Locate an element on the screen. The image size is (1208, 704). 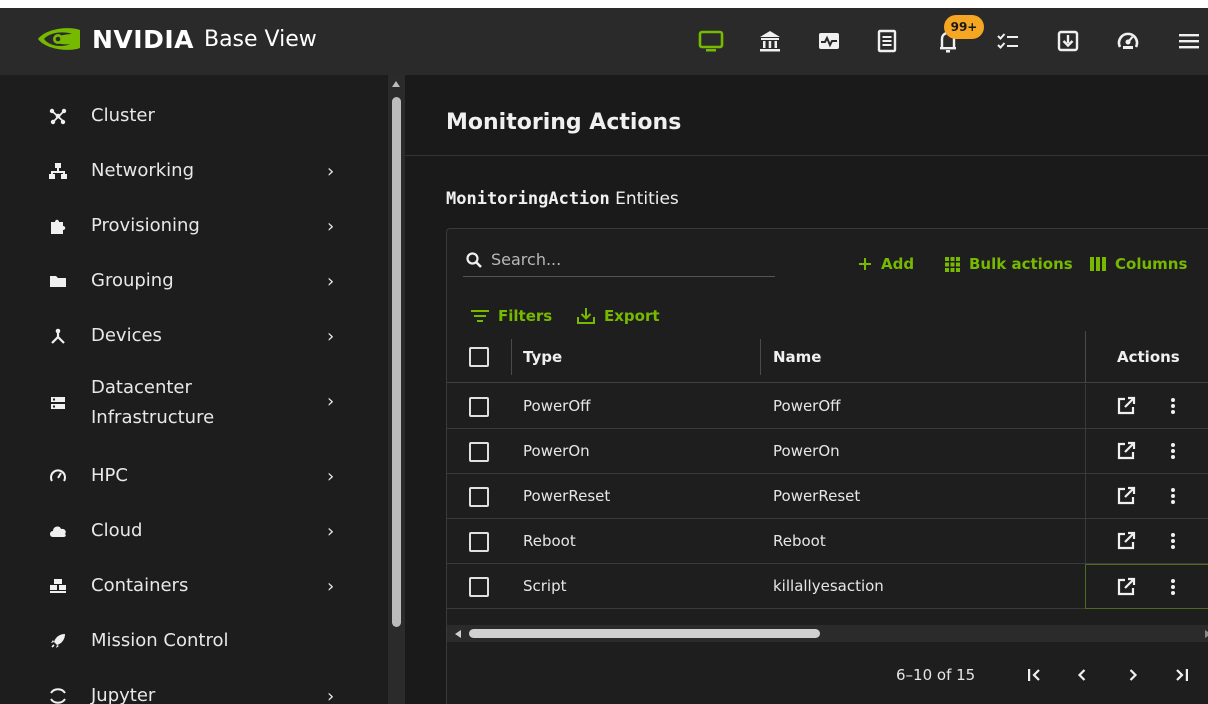
sidebar-item-grouping: Grouping › is located at coordinates (193, 281).